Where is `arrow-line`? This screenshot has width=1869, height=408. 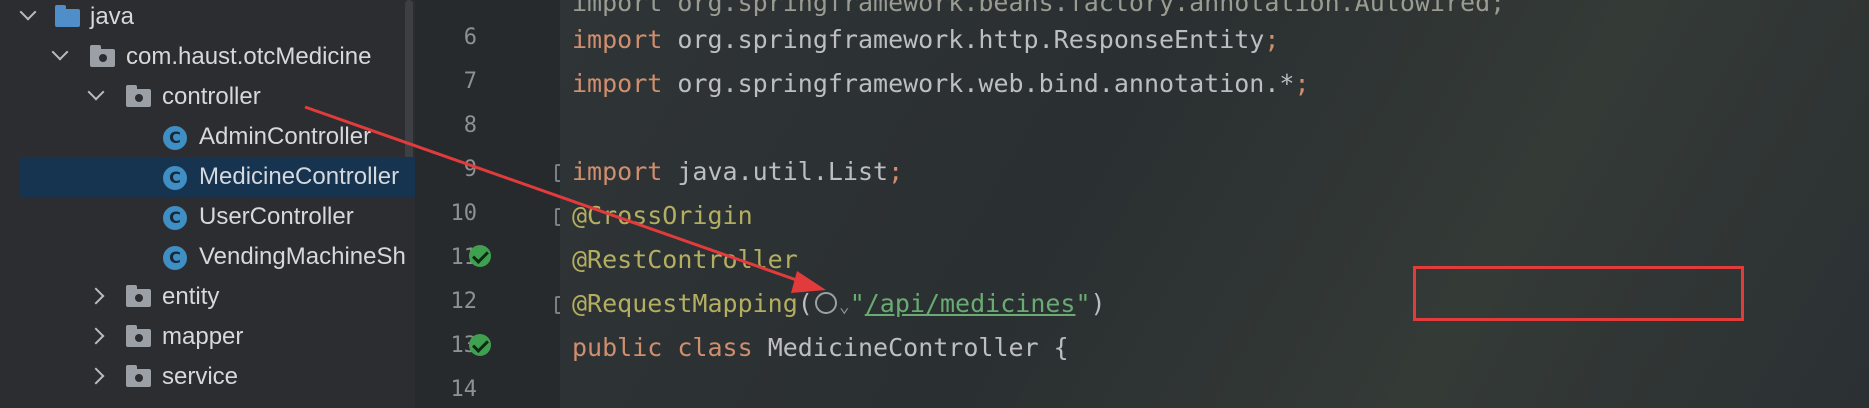
arrow-line is located at coordinates (555, 195).